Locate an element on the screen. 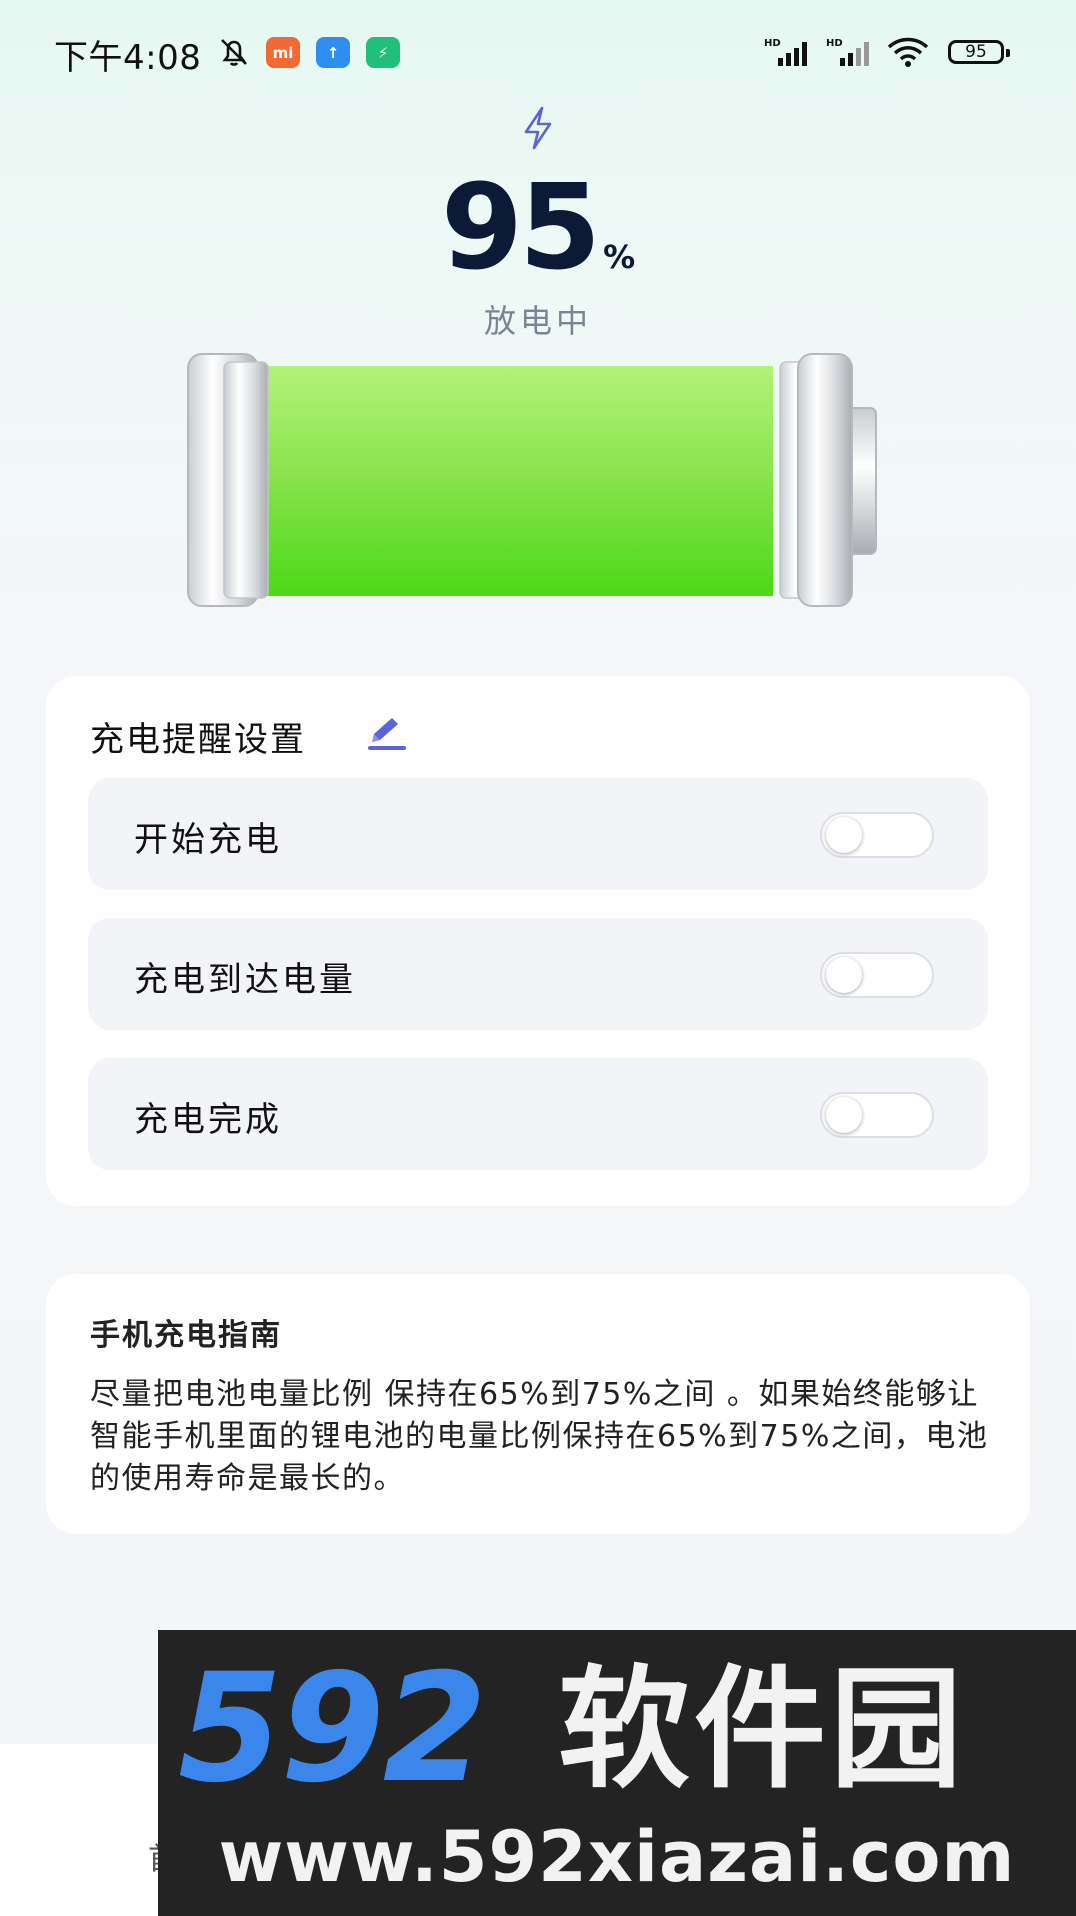 This screenshot has height=1916, width=1076. mi-app-icon: mi is located at coordinates (283, 52).